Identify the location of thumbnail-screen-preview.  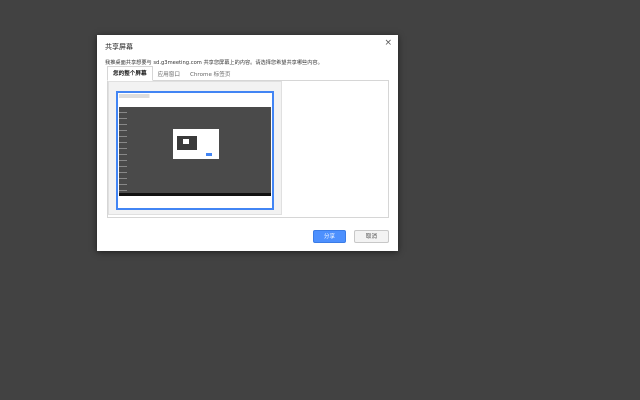
(195, 150).